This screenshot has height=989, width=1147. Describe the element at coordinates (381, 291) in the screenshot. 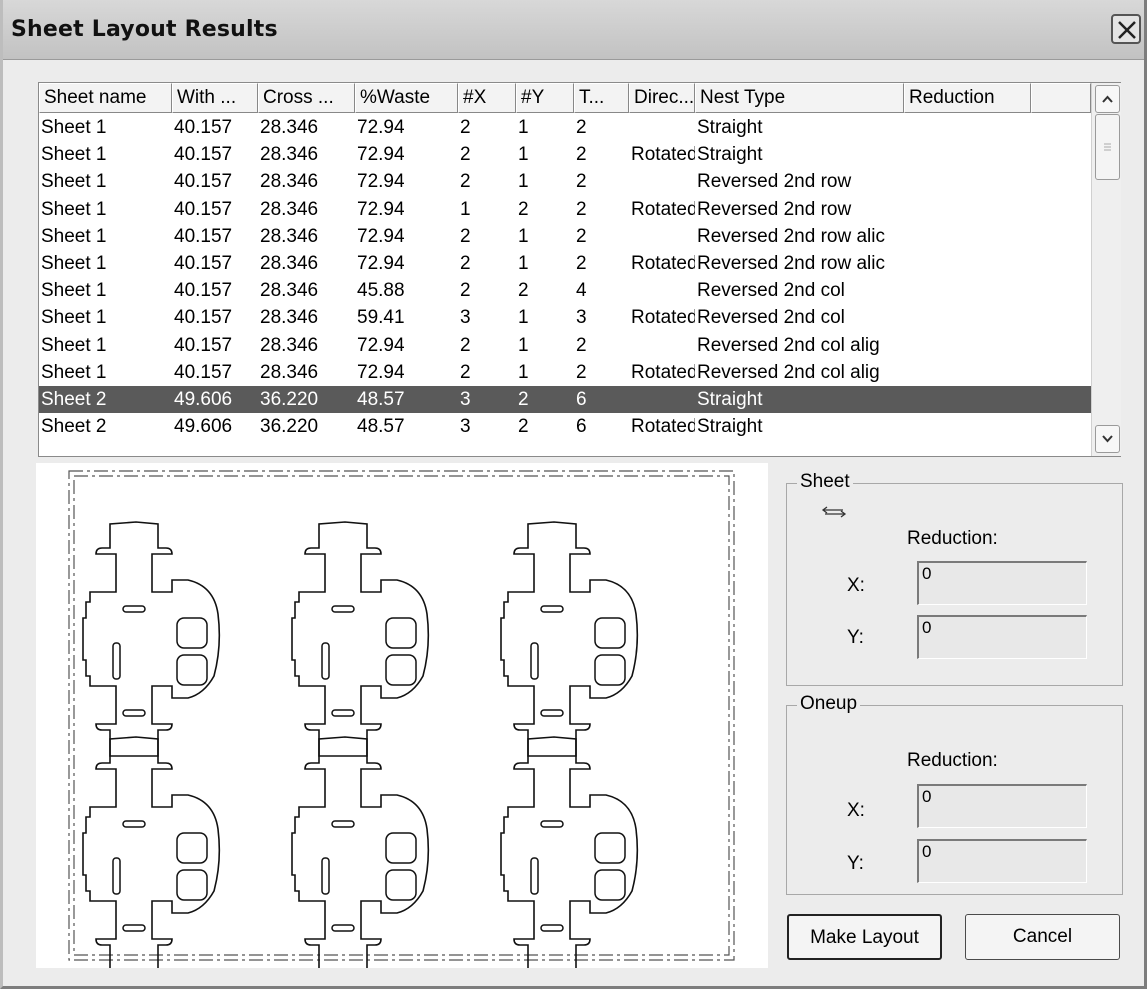

I see `cell-waste: 45.88` at that location.